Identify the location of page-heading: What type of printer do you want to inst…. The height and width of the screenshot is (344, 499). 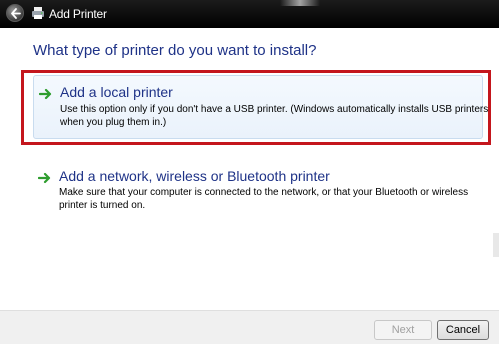
(175, 50).